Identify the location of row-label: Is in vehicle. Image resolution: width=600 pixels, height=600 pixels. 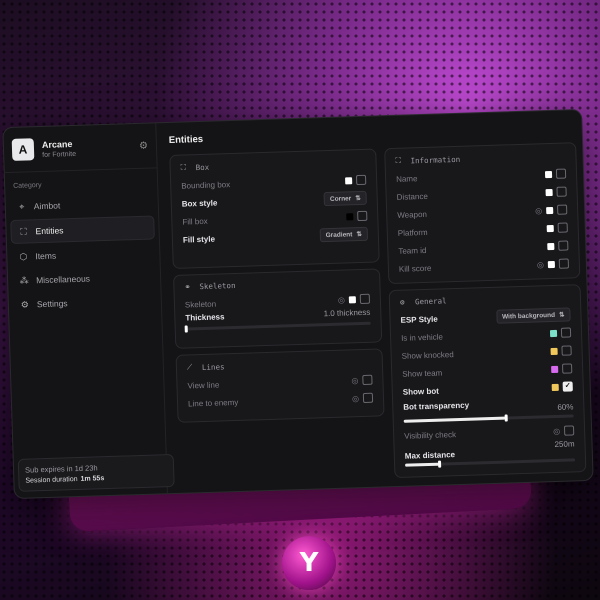
(422, 337).